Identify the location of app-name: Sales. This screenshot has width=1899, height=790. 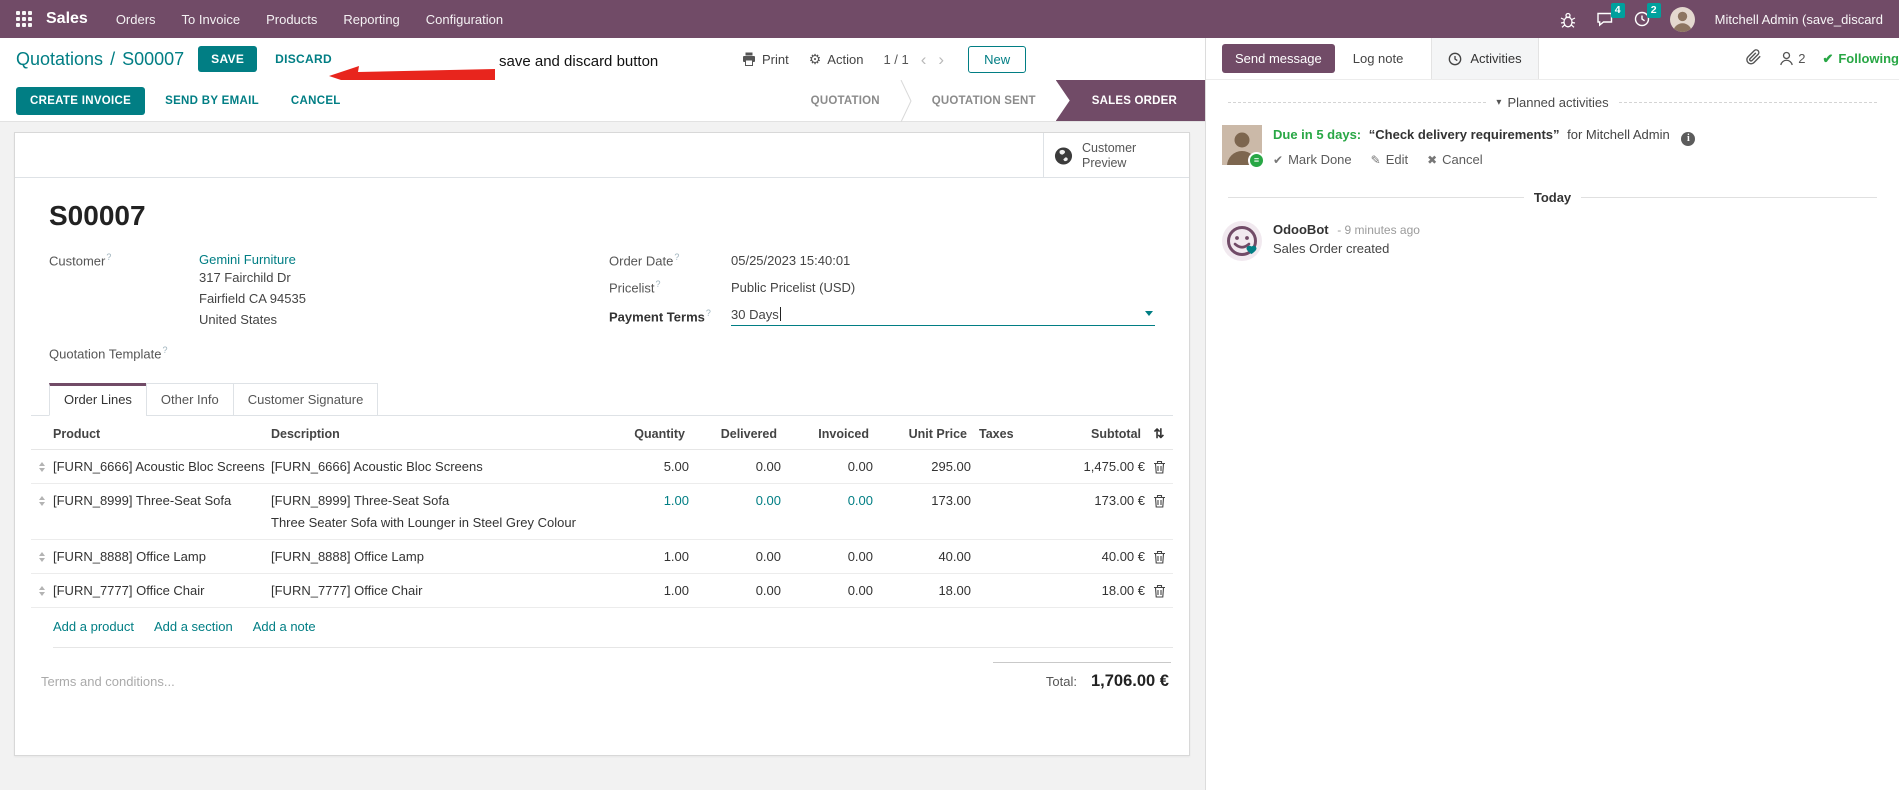
(67, 19).